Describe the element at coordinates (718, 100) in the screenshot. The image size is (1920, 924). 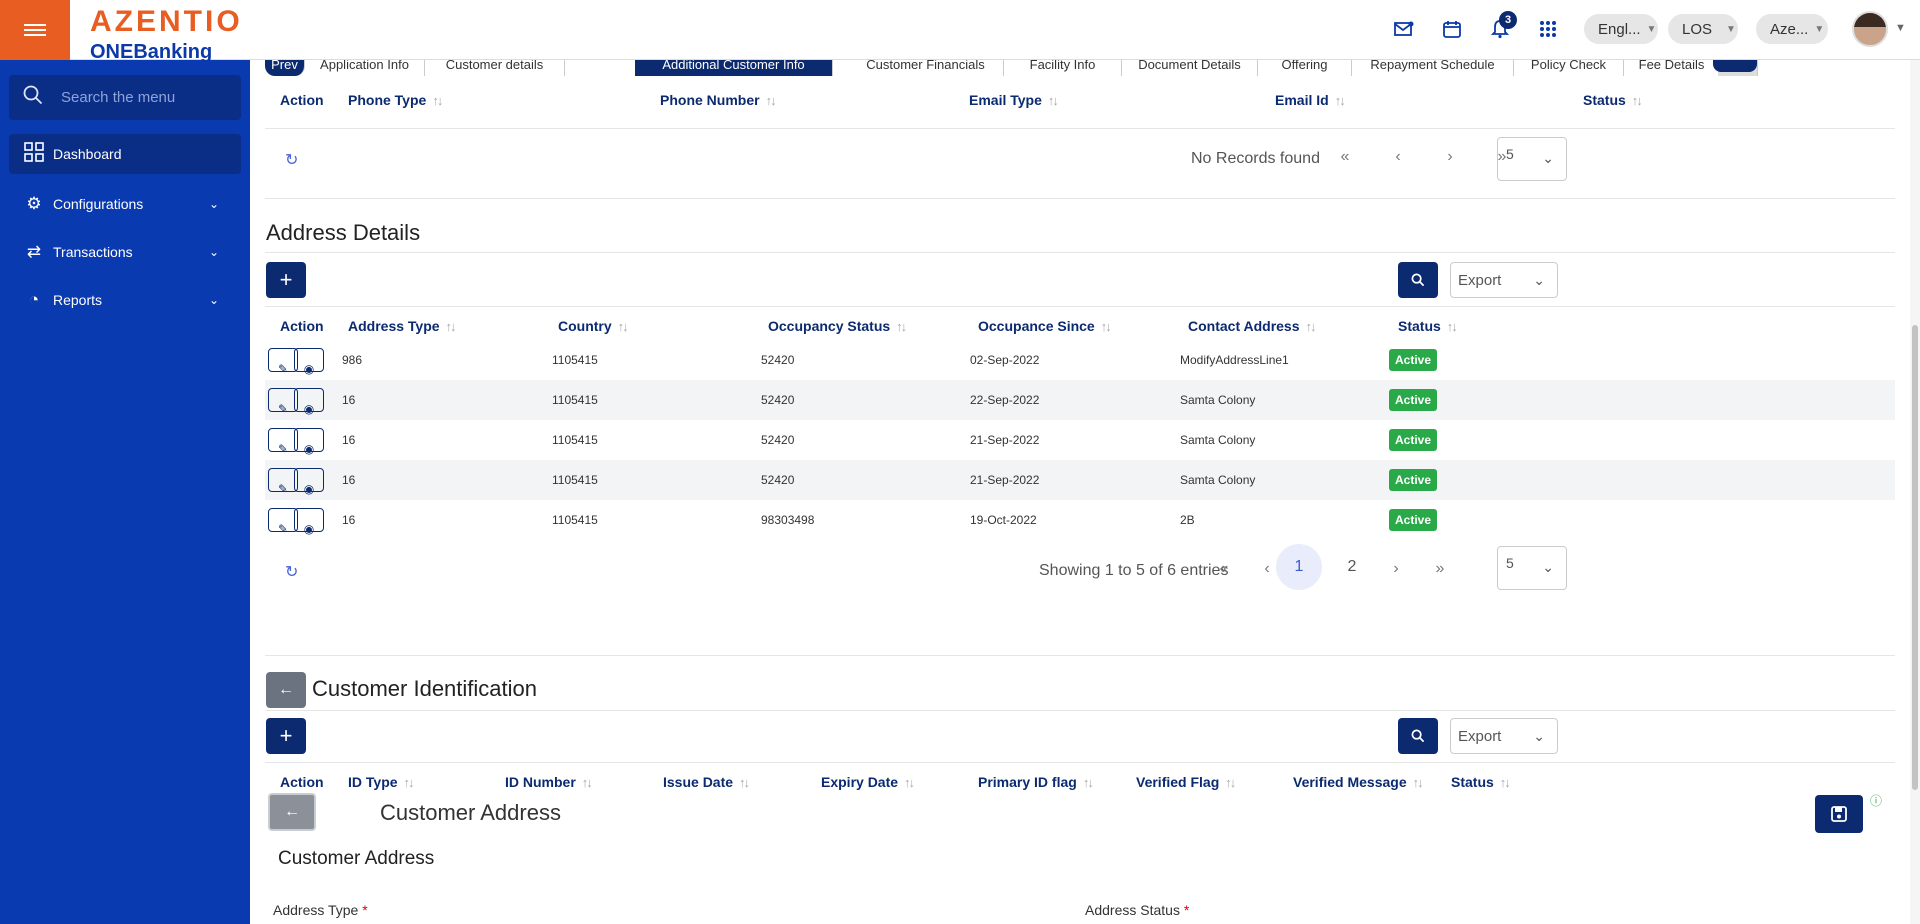
I see `col-phone-number: Phone Number ↑↓` at that location.